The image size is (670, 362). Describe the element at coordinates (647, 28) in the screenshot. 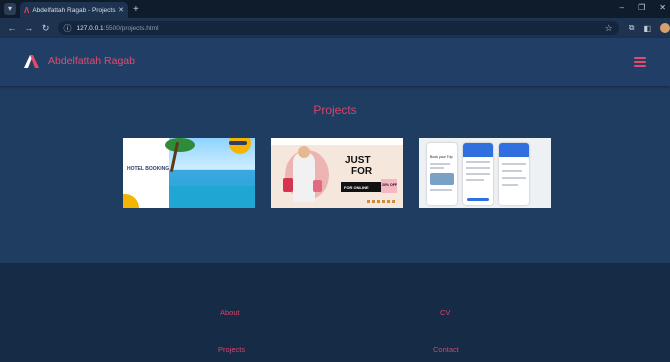

I see `sidepanel-icon: ◧` at that location.